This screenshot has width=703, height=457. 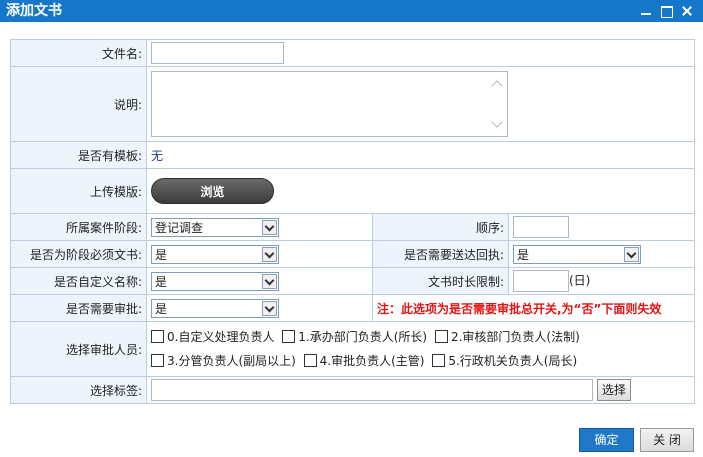 What do you see at coordinates (351, 11) in the screenshot?
I see `dialog-titlebar: 添加文书` at bounding box center [351, 11].